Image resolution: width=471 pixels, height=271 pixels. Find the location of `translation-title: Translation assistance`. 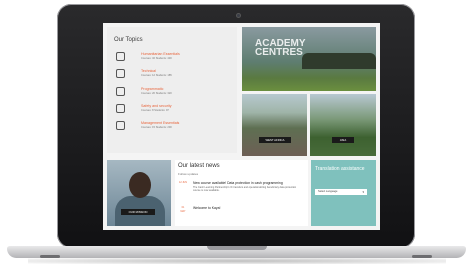

translation-title: Translation assistance is located at coordinates (340, 169).